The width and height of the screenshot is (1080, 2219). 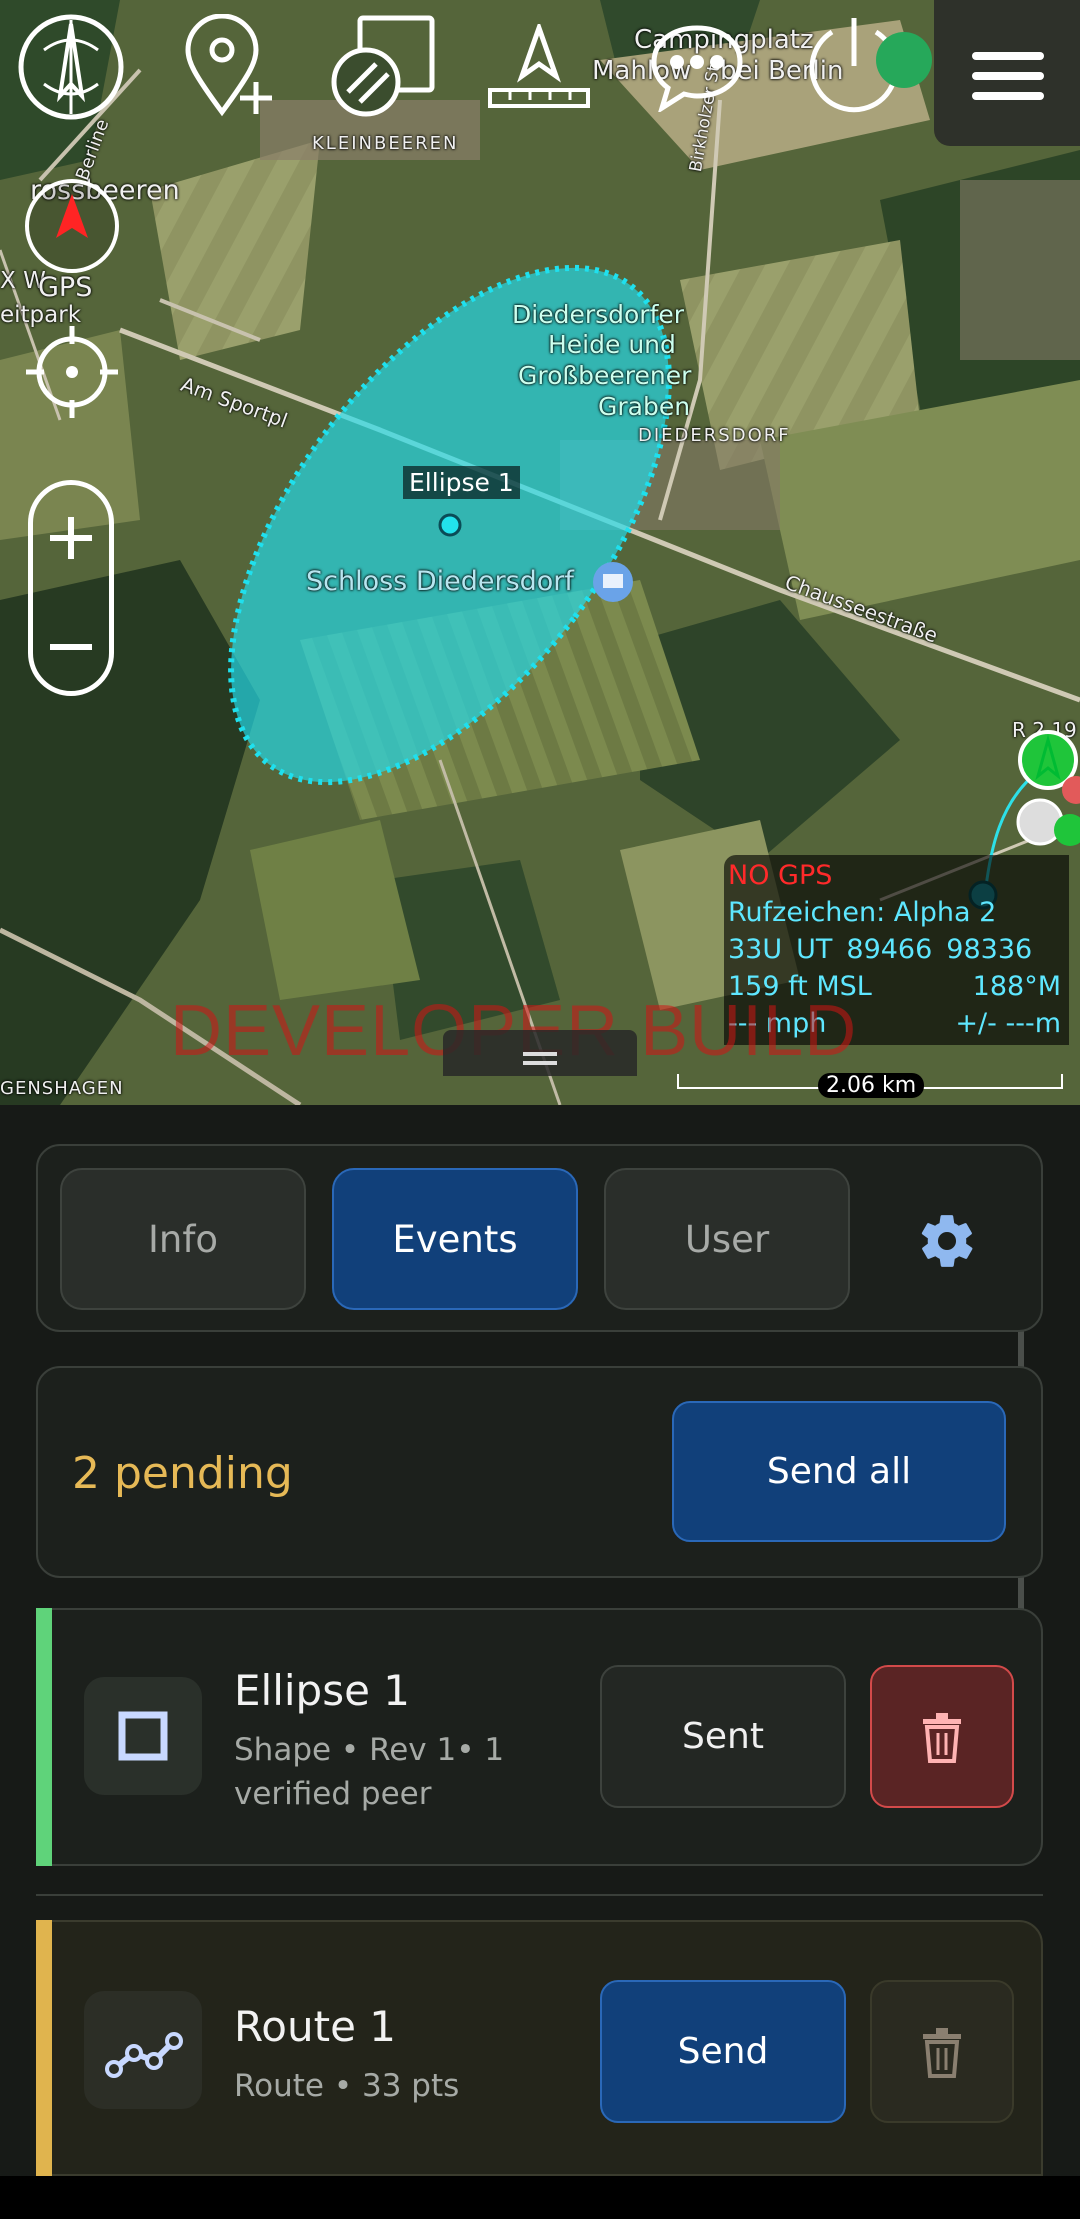 I want to click on gps-compass-button, so click(x=72, y=226).